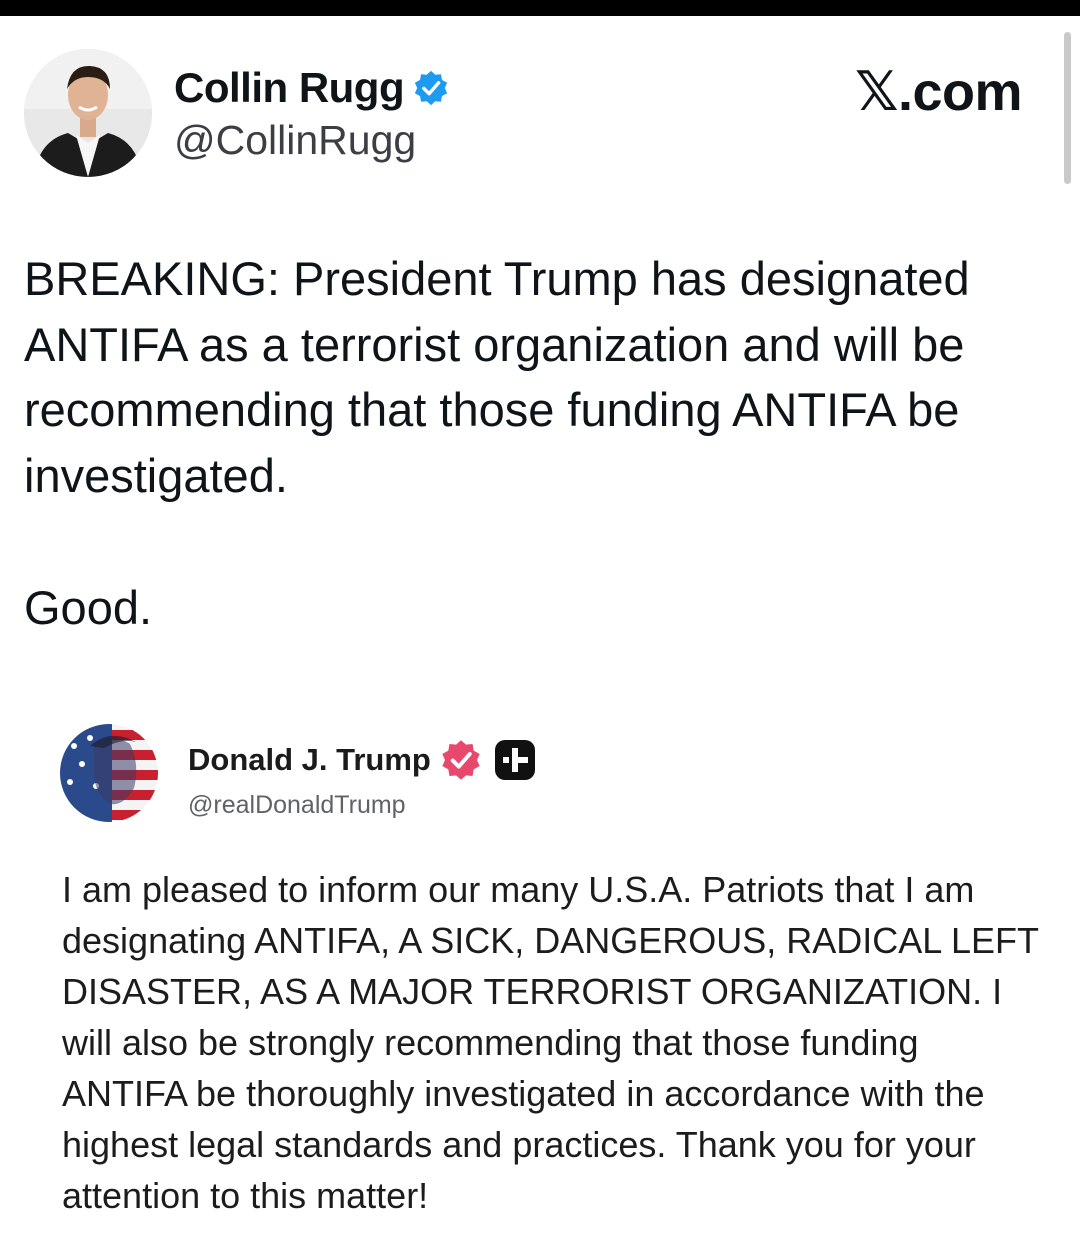 This screenshot has width=1080, height=1257. I want to click on avatar-photo-icon, so click(88, 113).